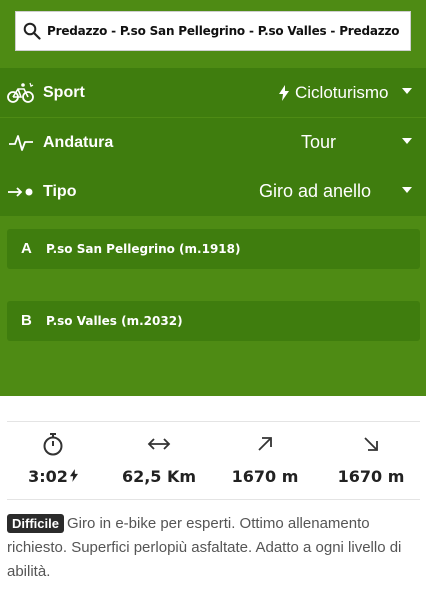 The height and width of the screenshot is (600, 426). Describe the element at coordinates (26, 320) in the screenshot. I see `waypoint-letter: B` at that location.